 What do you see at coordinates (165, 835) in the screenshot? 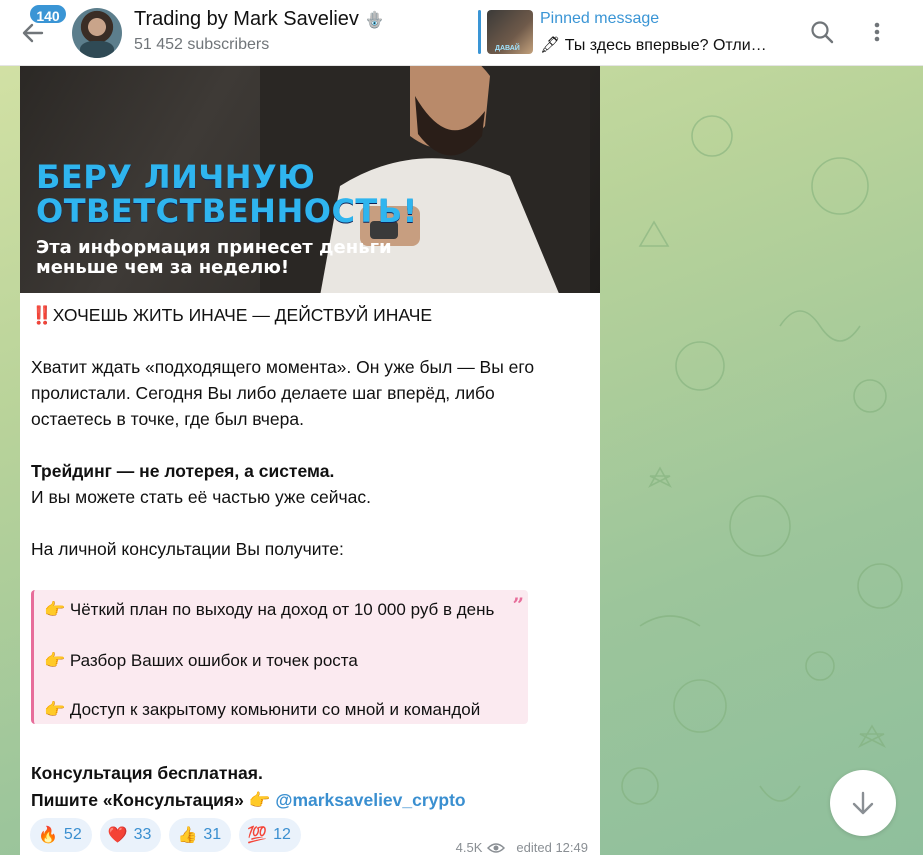
I see `reactions: 🔥 52 ❤️ 33 👍 31 💯 12` at bounding box center [165, 835].